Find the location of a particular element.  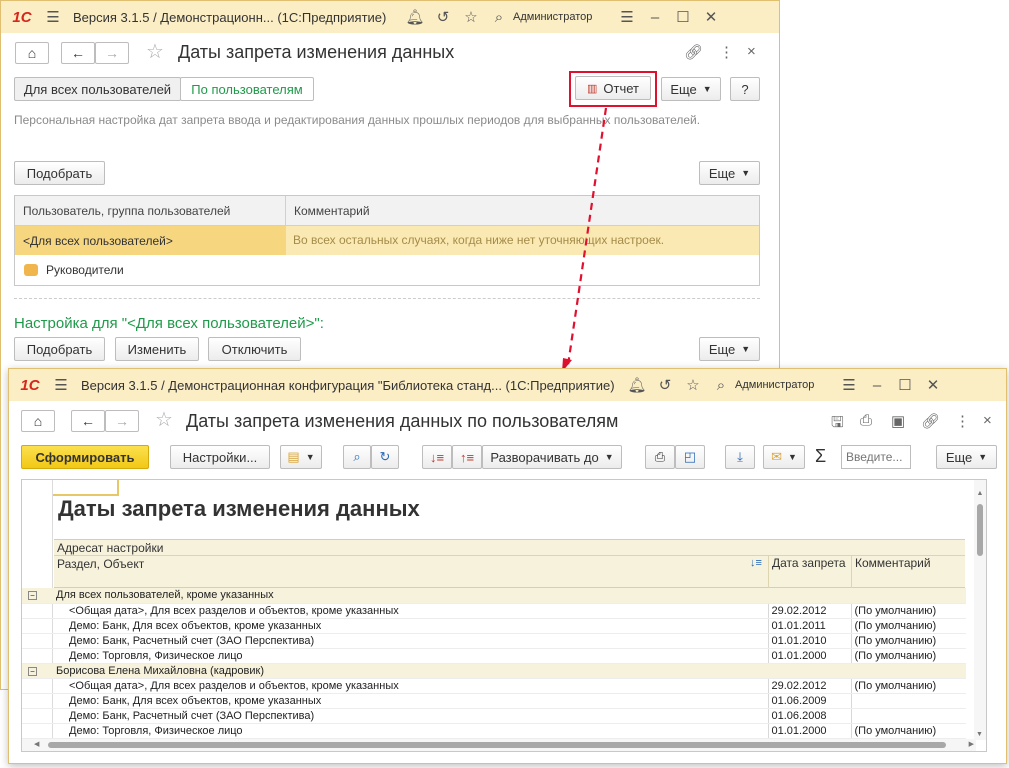

scroll-up-icon: ▲ is located at coordinates (980, 493).